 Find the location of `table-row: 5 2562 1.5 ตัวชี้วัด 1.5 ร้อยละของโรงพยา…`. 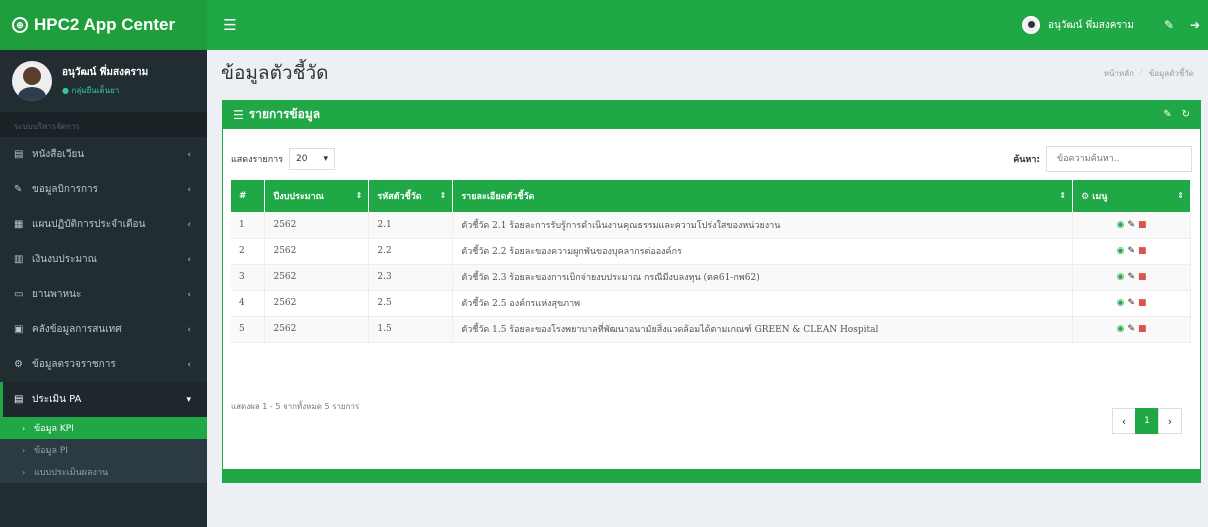

table-row: 5 2562 1.5 ตัวชี้วัด 1.5 ร้อยละของโรงพยา… is located at coordinates (711, 329).